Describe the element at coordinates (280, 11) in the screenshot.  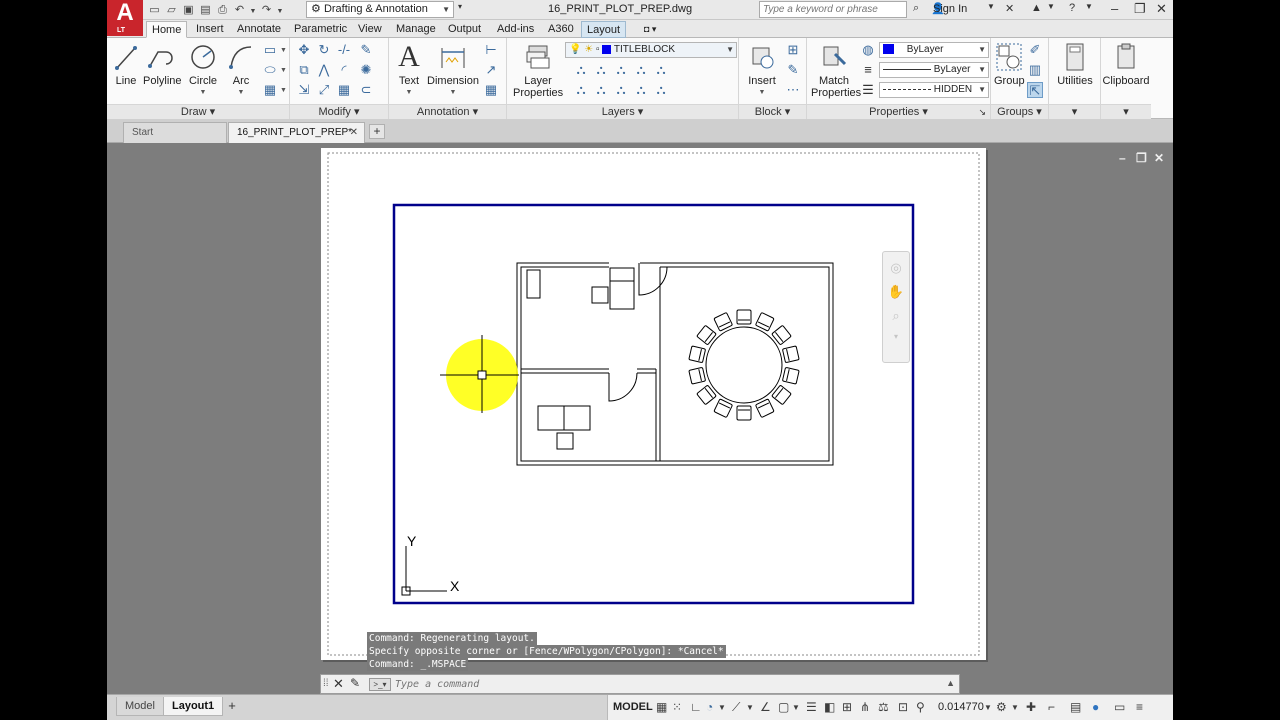
I see `redo-dropdown-icon: ▼` at that location.